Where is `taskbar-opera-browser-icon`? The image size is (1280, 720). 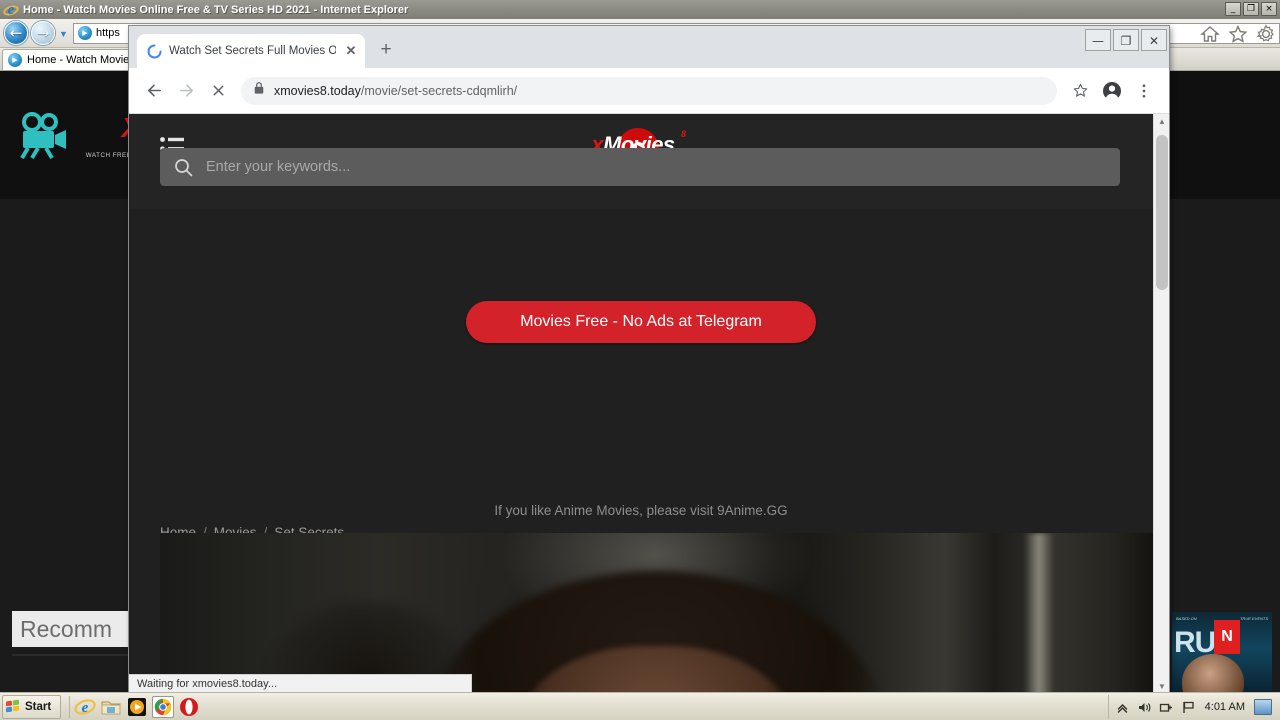 taskbar-opera-browser-icon is located at coordinates (189, 707).